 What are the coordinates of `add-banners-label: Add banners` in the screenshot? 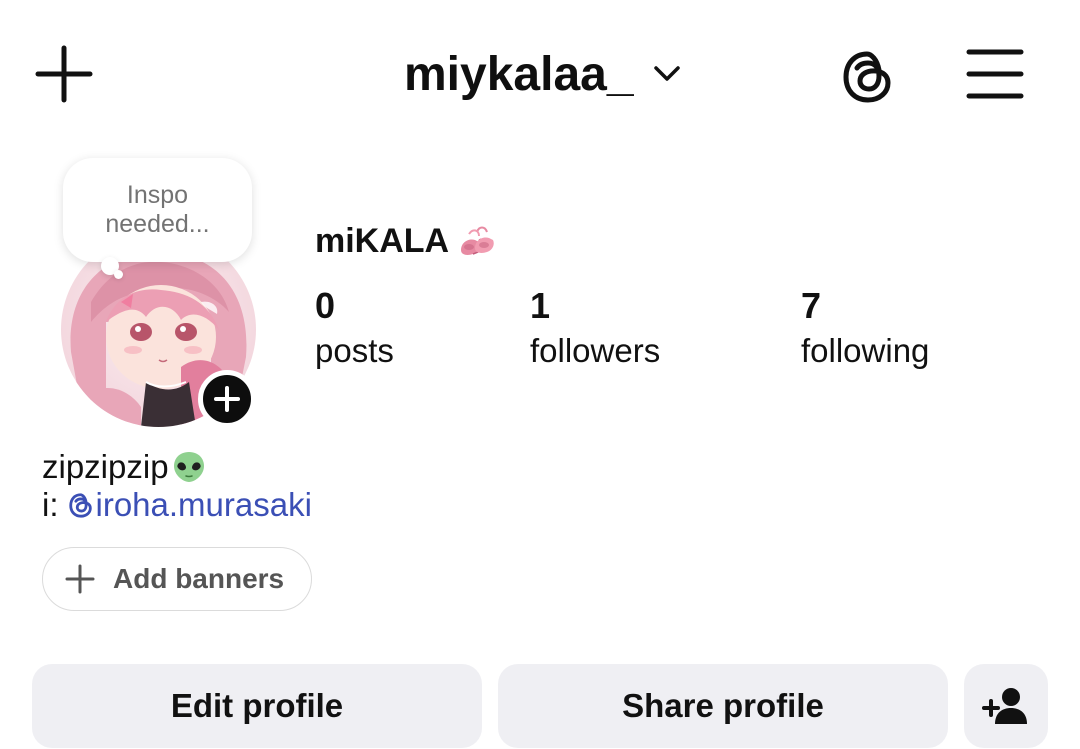 It's located at (199, 578).